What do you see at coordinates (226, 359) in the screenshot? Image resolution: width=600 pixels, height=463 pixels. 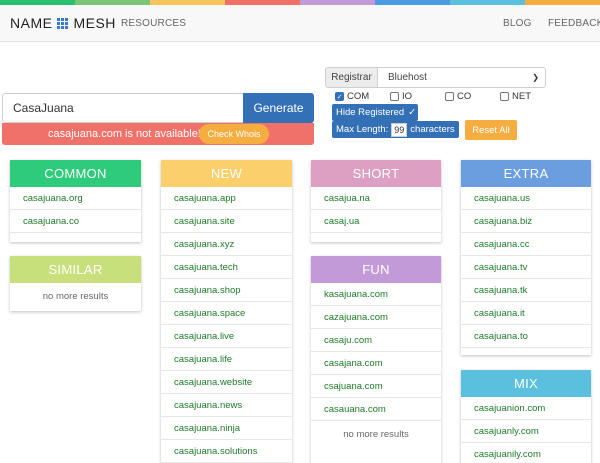 I see `domain-item: casajuana.life` at bounding box center [226, 359].